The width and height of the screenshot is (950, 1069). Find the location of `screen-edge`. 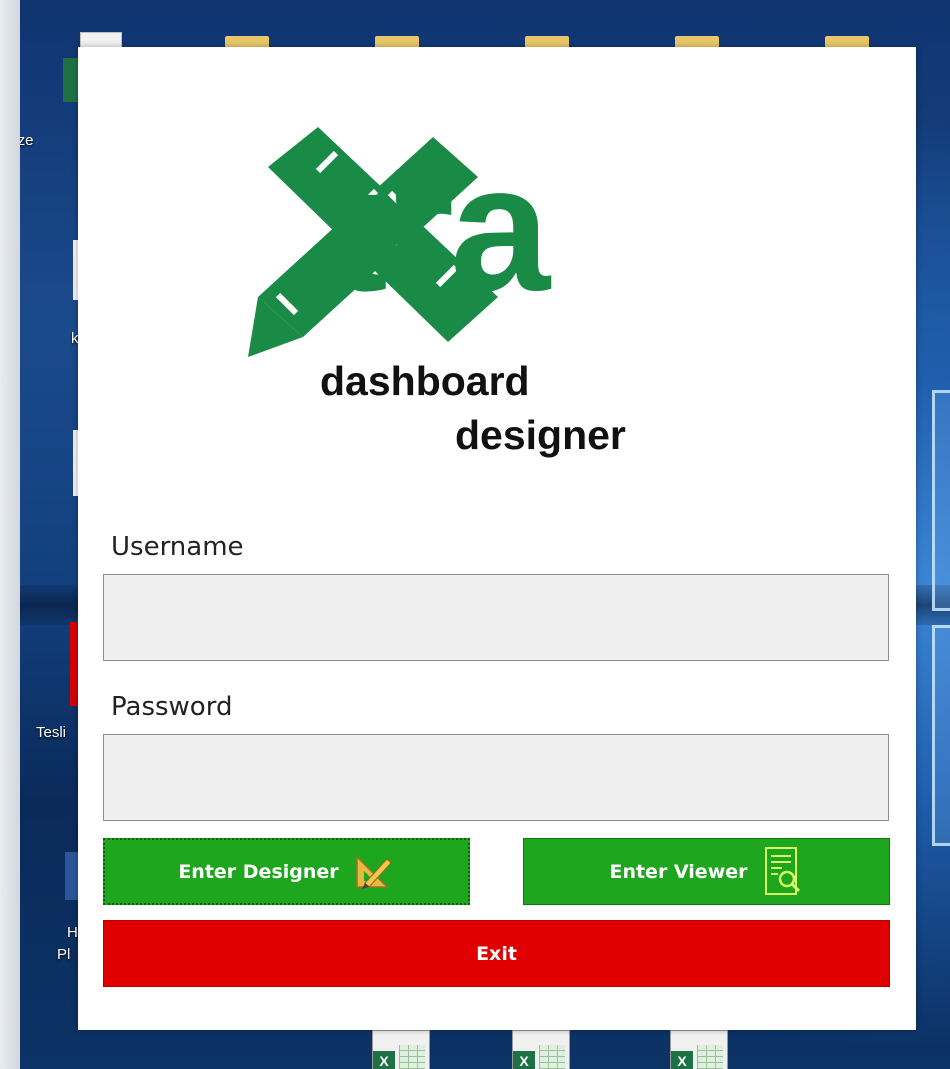

screen-edge is located at coordinates (10, 534).